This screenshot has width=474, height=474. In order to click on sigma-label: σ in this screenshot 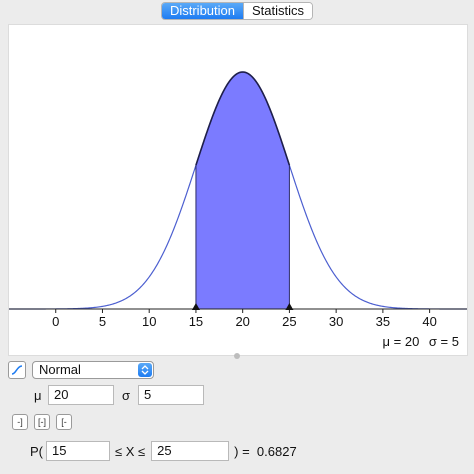, I will do `click(126, 395)`.